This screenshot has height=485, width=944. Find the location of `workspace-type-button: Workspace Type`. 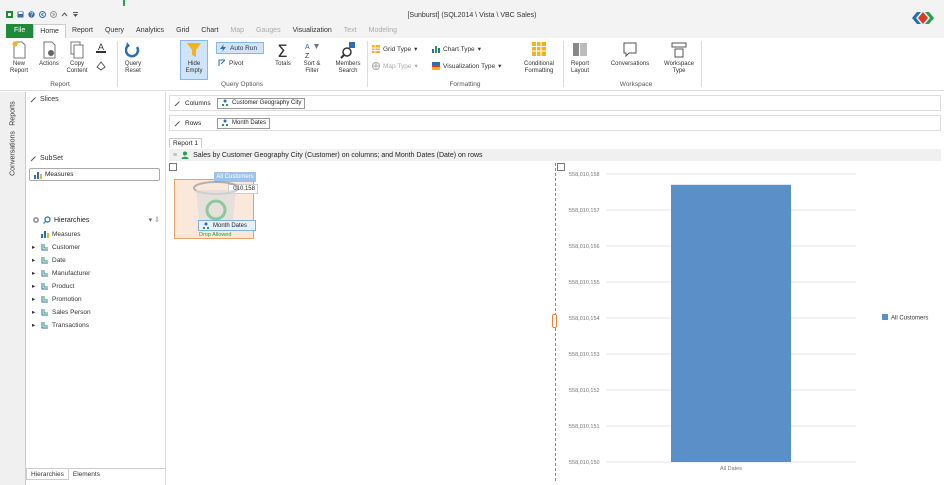

workspace-type-button: Workspace Type is located at coordinates (679, 58).